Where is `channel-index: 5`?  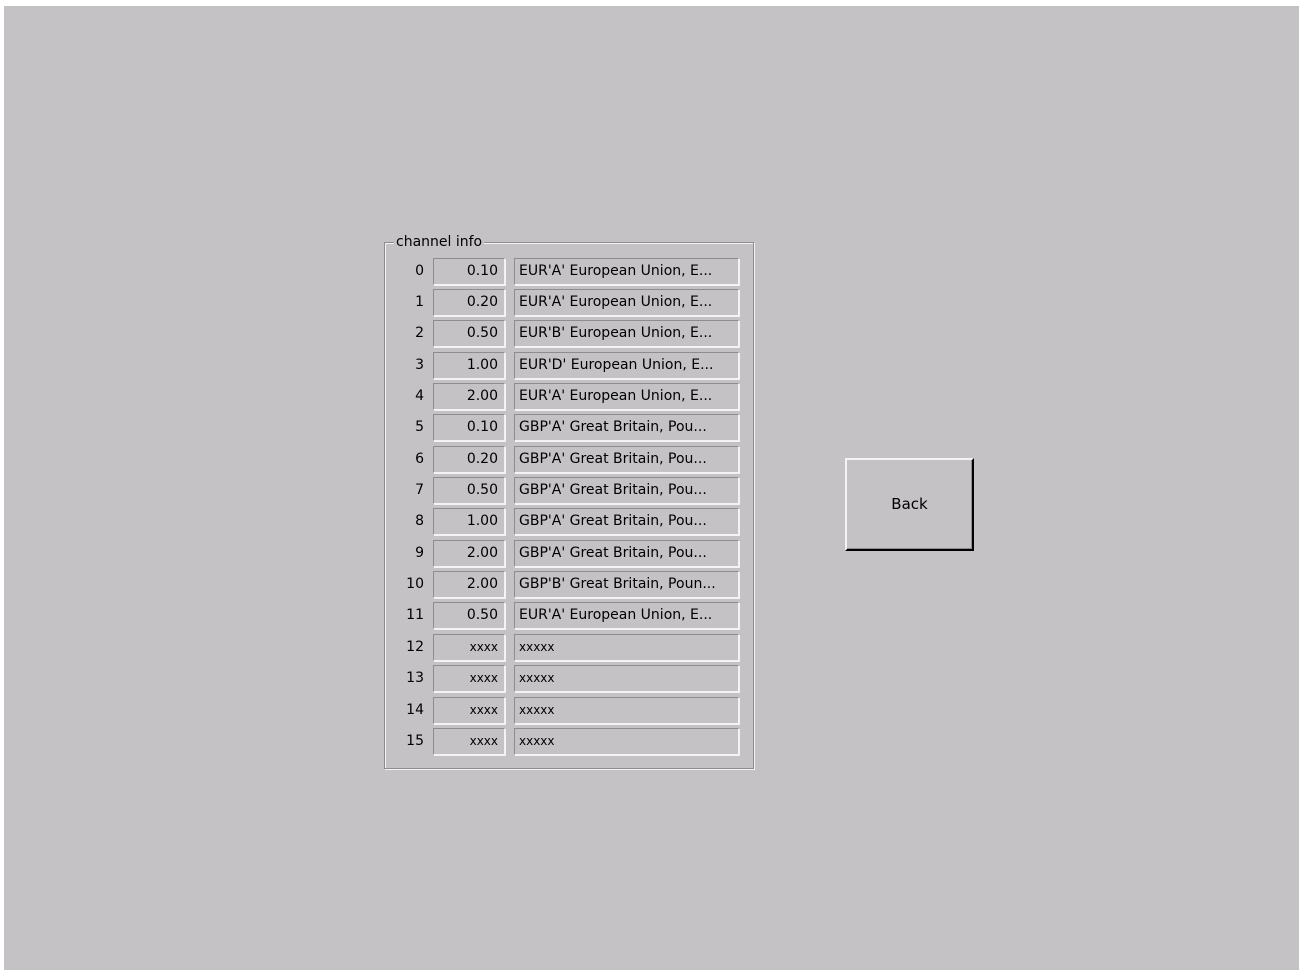 channel-index: 5 is located at coordinates (419, 427).